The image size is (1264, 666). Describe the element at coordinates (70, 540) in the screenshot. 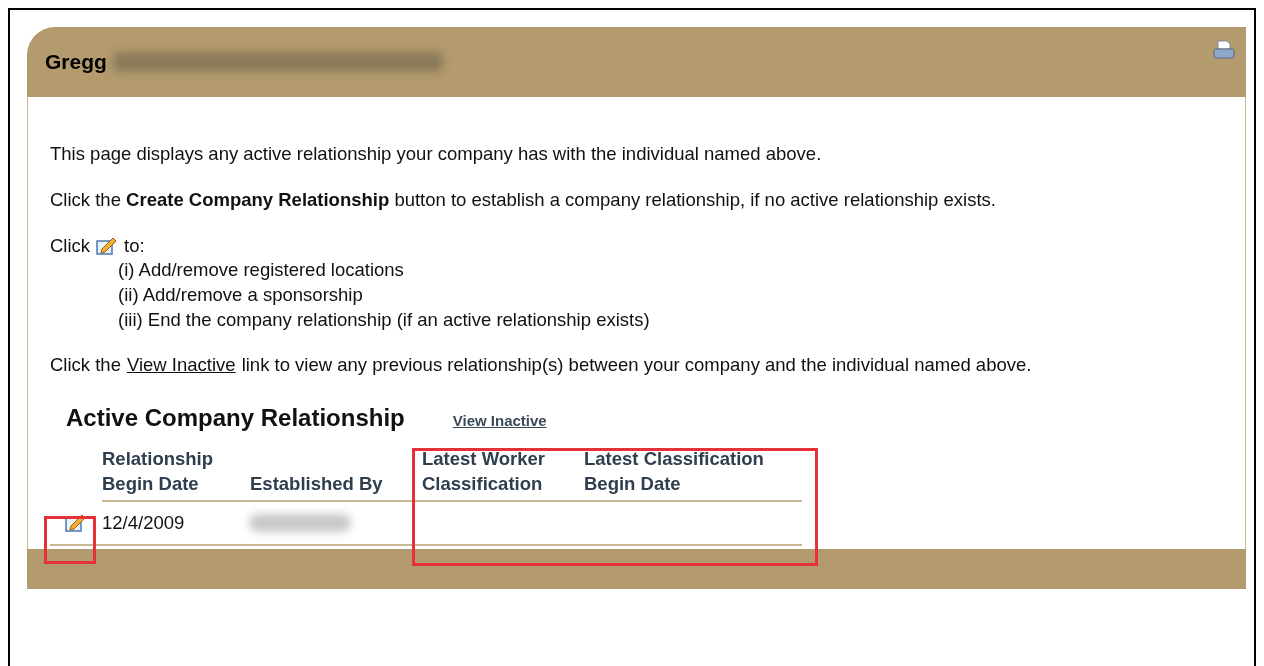

I see `highlight-frame` at that location.